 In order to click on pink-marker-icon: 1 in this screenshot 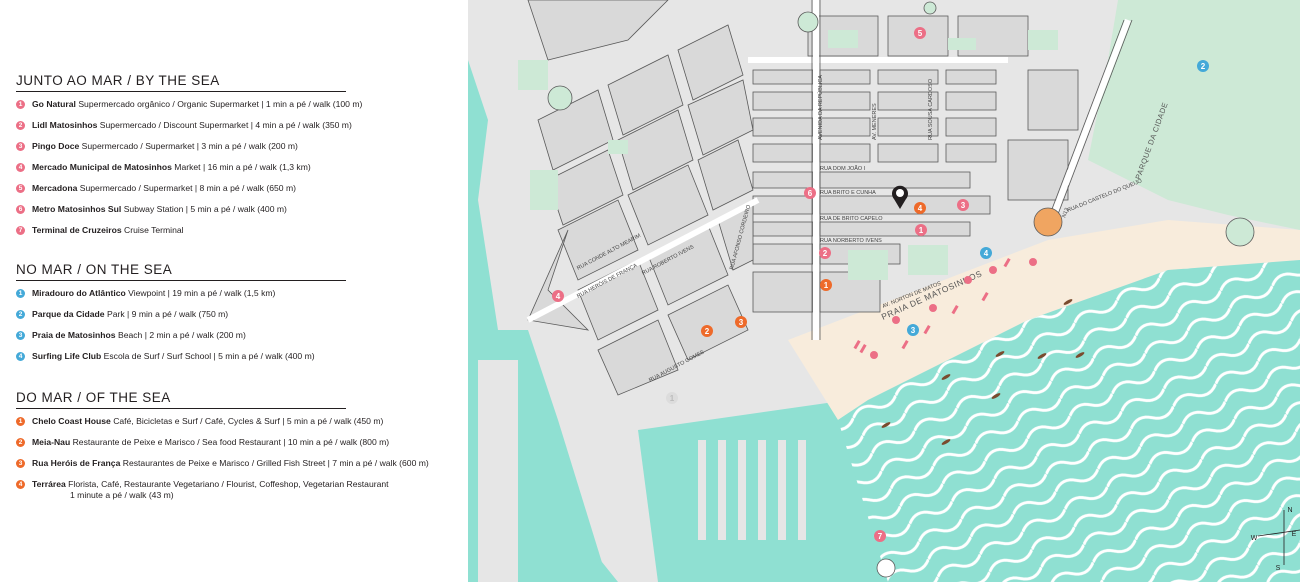, I will do `click(20, 104)`.